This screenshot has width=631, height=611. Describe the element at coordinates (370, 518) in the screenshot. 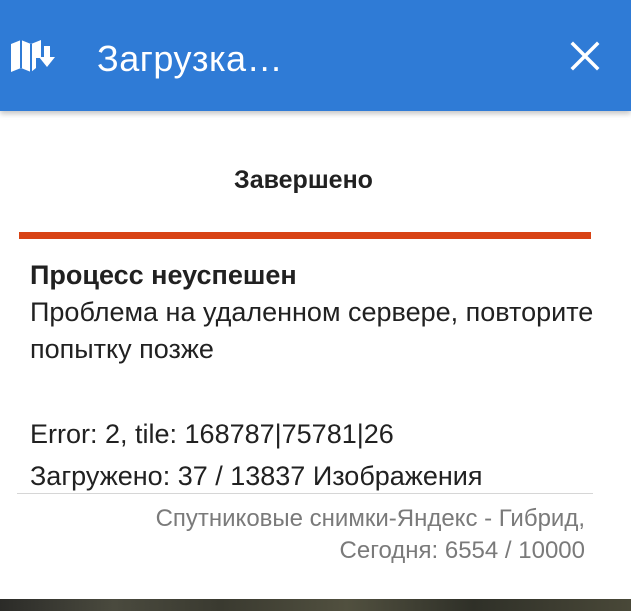

I see `map-source-label: Спутниковые снимки-Яндекс - Гибрид,` at that location.